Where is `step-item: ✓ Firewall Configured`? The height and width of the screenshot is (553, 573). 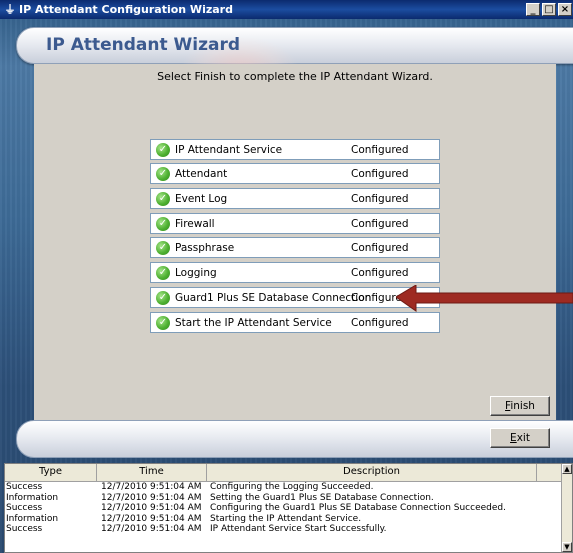 step-item: ✓ Firewall Configured is located at coordinates (295, 223).